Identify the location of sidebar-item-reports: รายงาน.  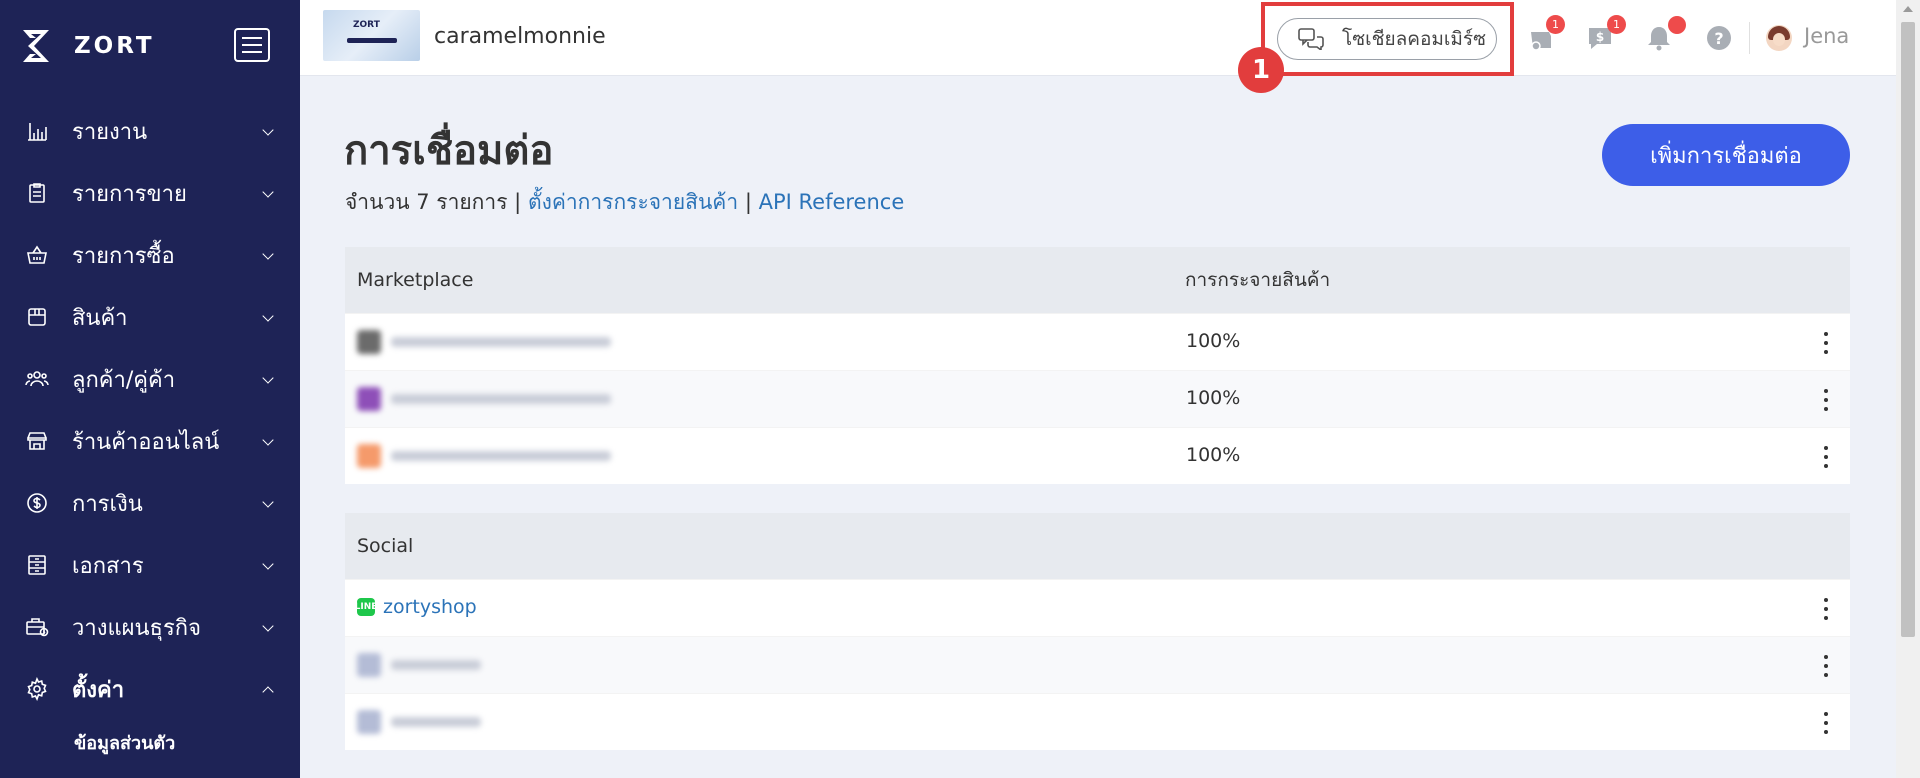
(150, 131).